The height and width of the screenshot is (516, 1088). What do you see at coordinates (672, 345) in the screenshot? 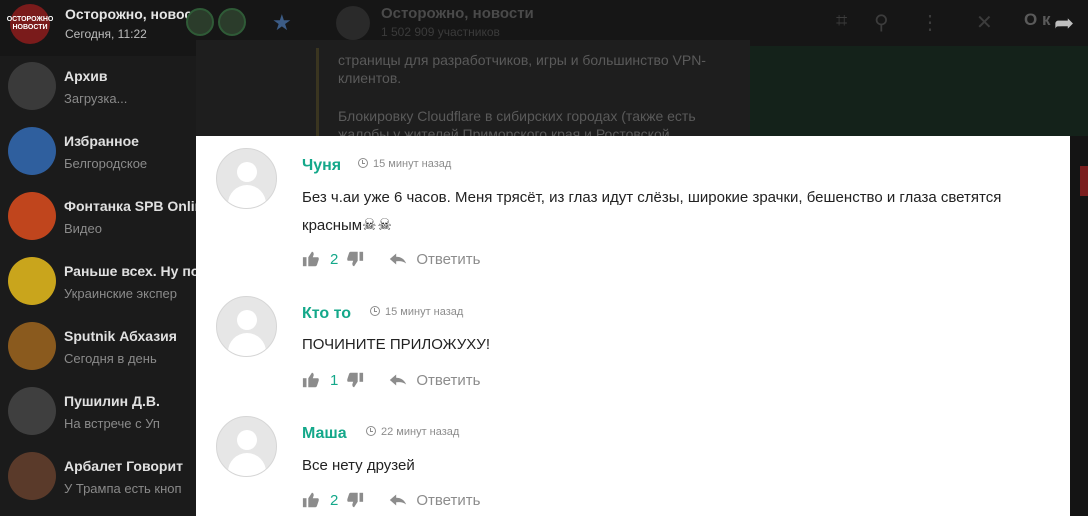
I see `comment-text: ПОЧИНИТЕ ПРИЛОЖУХУ!` at bounding box center [672, 345].